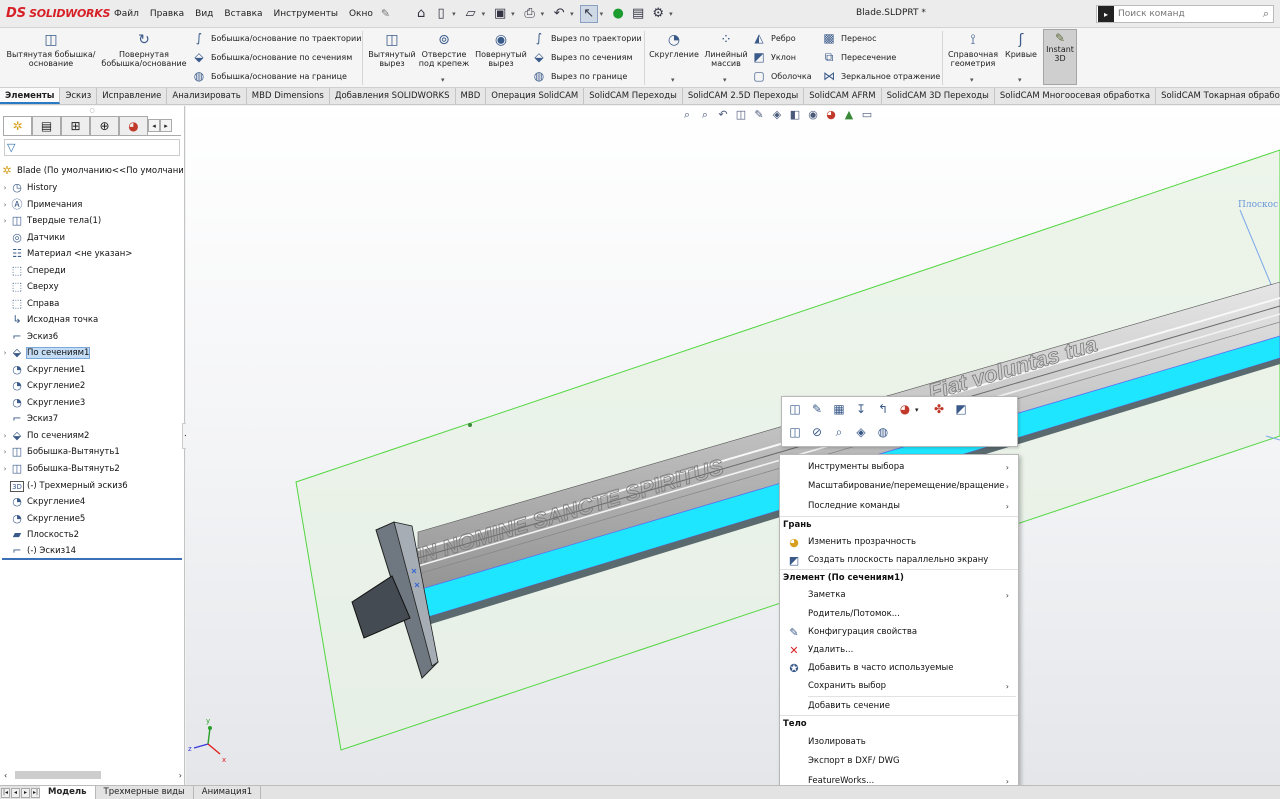 This screenshot has height=799, width=1280. Describe the element at coordinates (559, 14) in the screenshot. I see `undo-icon: ↶` at that location.